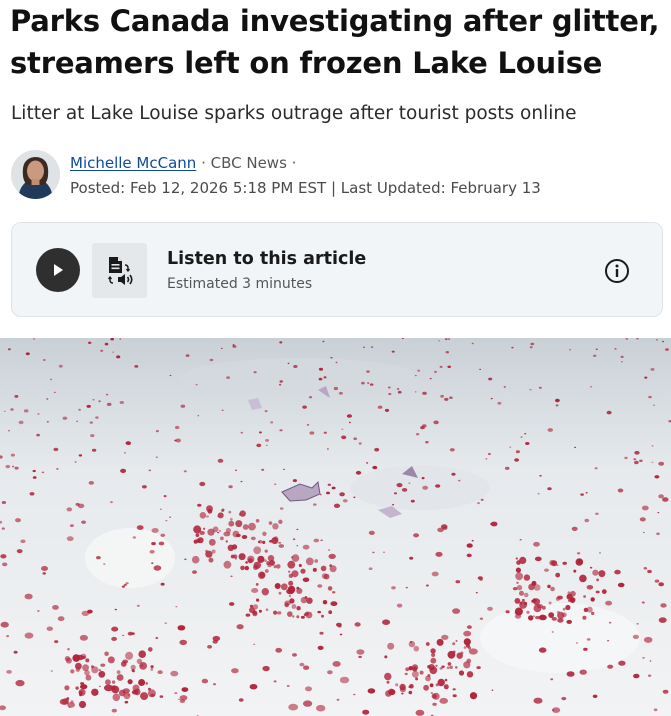 The image size is (671, 716). I want to click on author-link: Michelle McCann, so click(133, 163).